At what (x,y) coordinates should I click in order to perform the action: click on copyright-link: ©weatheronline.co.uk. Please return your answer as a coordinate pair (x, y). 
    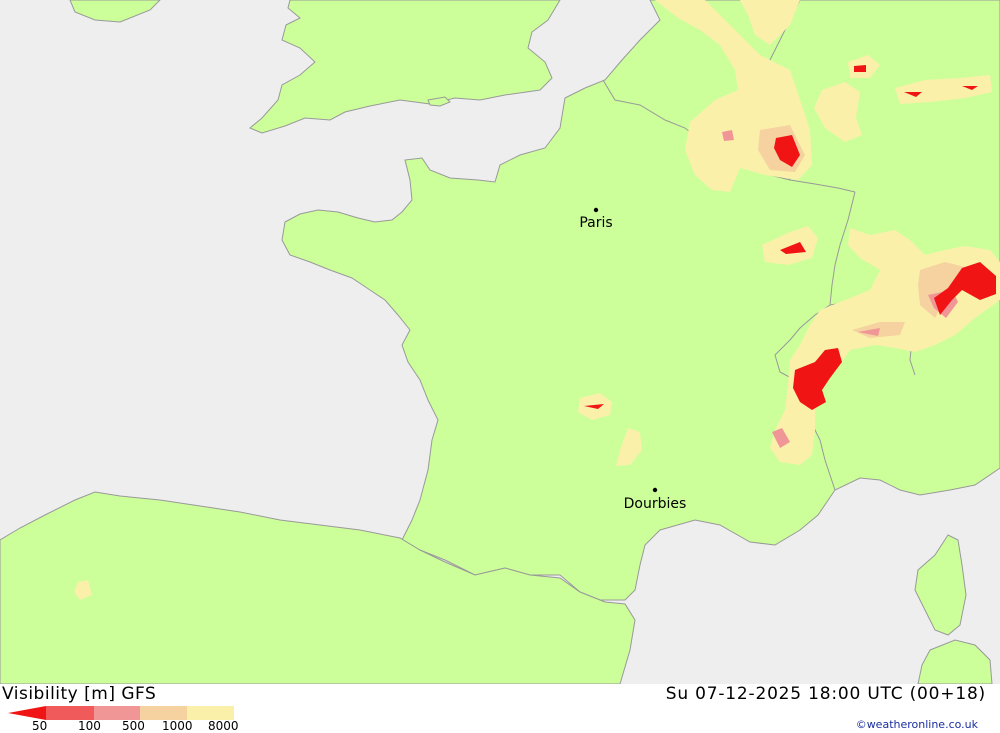
    Looking at the image, I should click on (917, 724).